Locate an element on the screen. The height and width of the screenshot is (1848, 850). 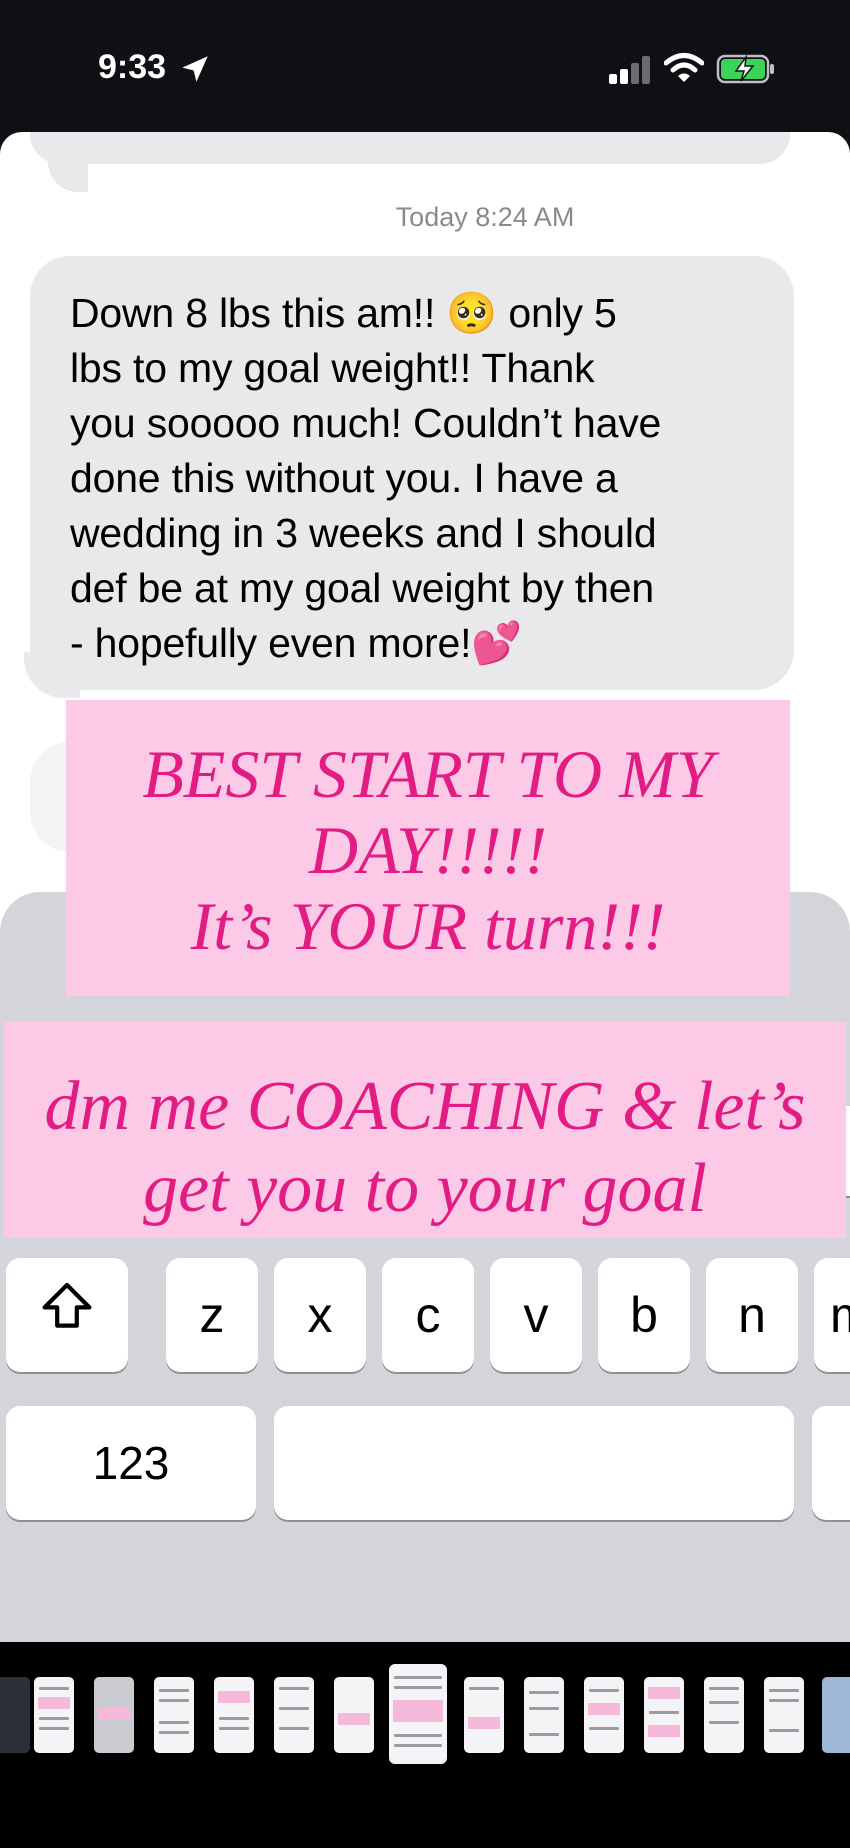
wifi-icon is located at coordinates (684, 67).